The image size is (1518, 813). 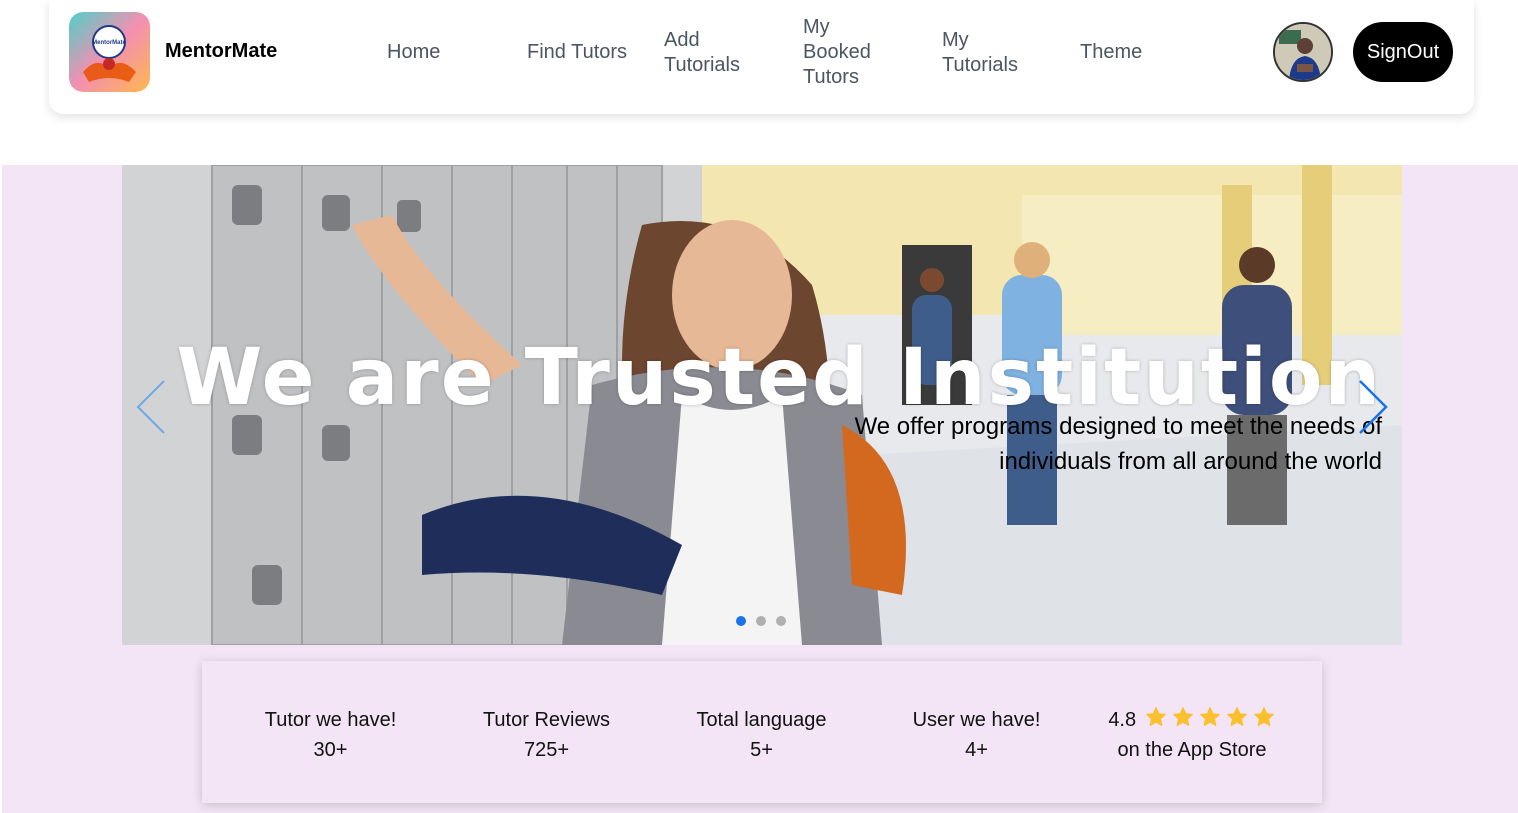 I want to click on user-avatar, so click(x=1303, y=52).